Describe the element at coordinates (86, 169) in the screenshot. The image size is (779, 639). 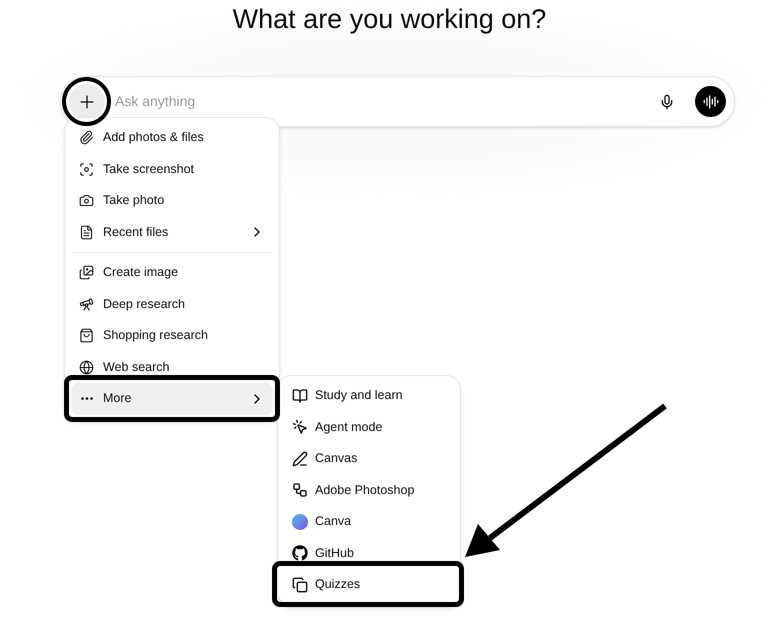
I see `screenshot-icon` at that location.